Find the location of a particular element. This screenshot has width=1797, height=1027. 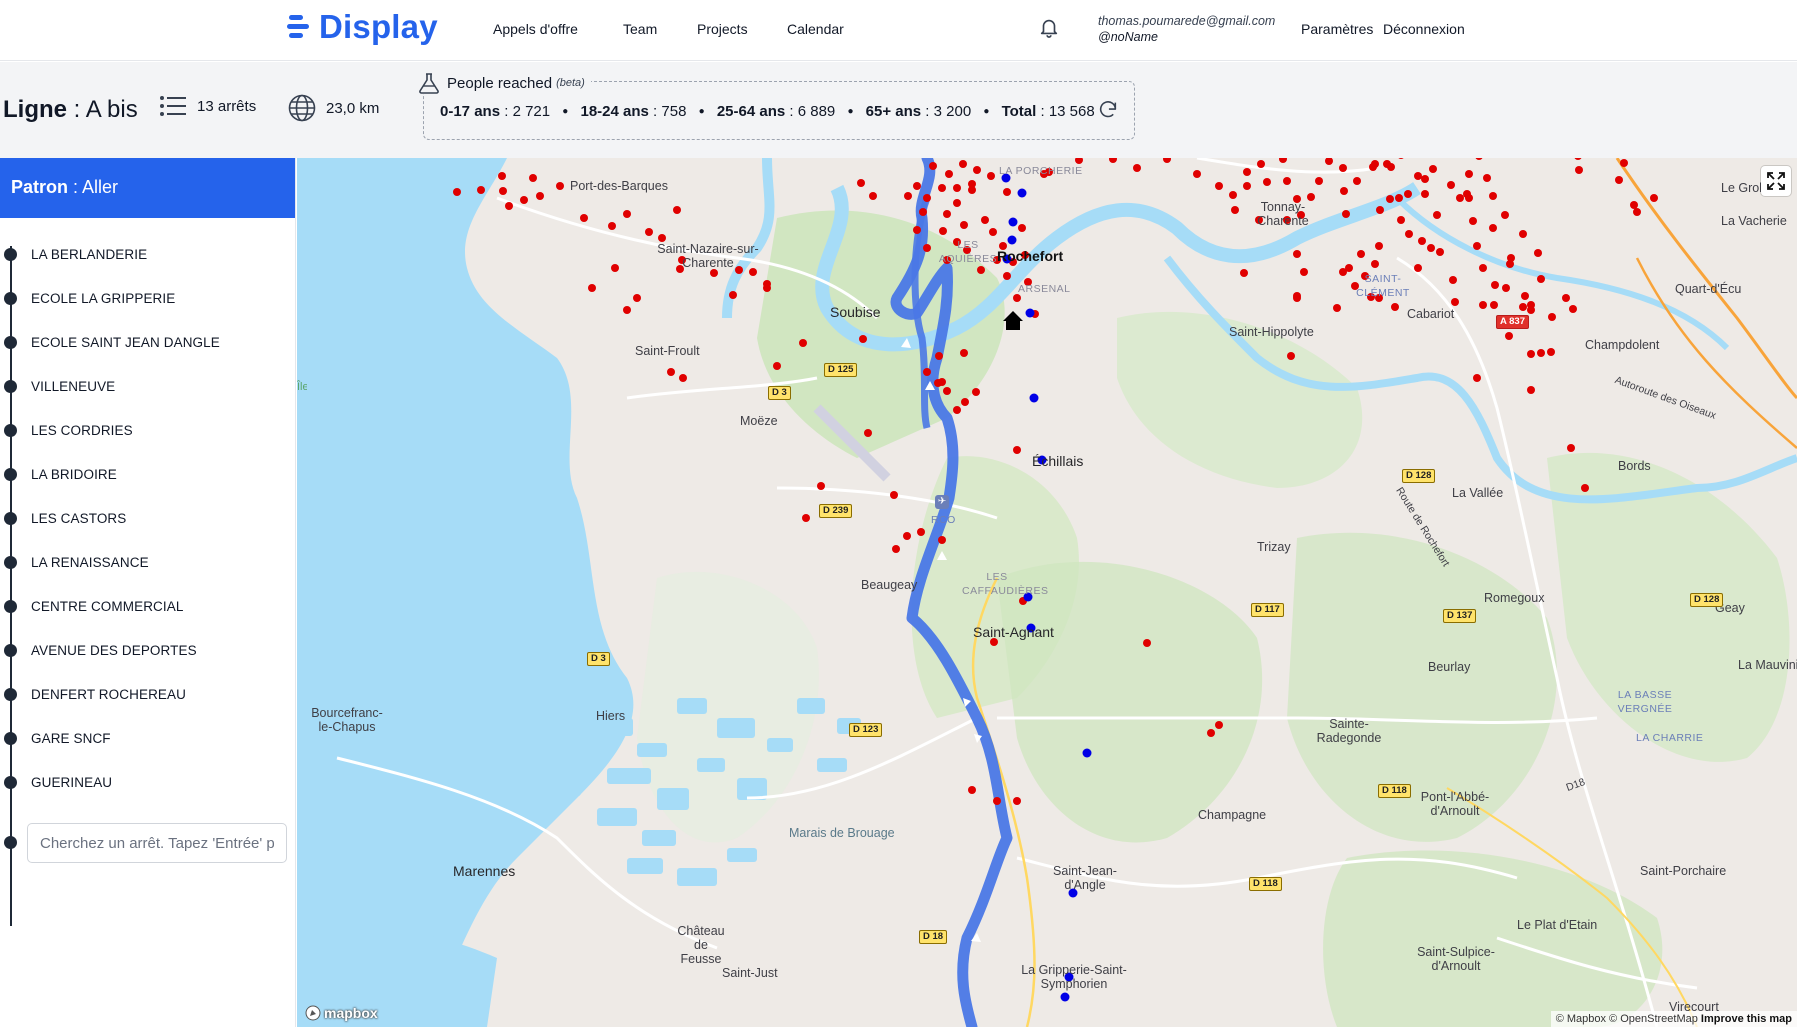

fullscreen-button is located at coordinates (1776, 181).